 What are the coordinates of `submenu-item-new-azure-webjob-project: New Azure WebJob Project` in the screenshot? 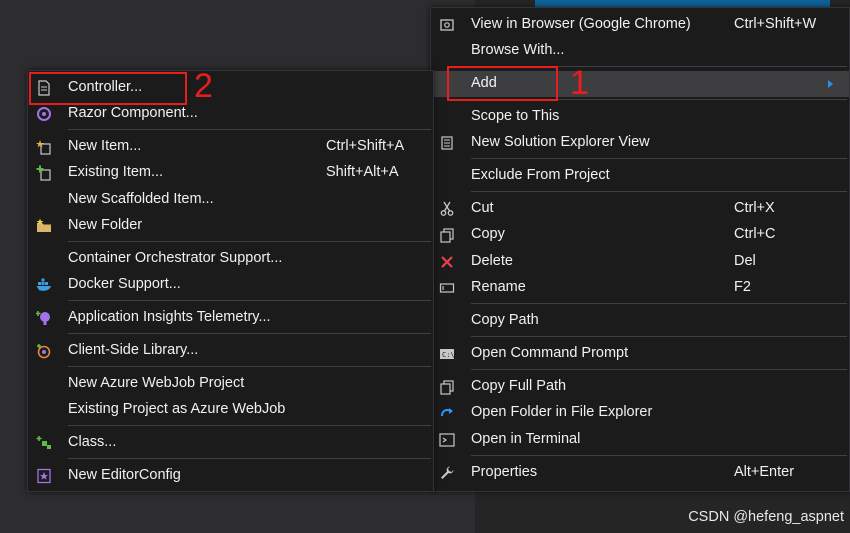 It's located at (230, 384).